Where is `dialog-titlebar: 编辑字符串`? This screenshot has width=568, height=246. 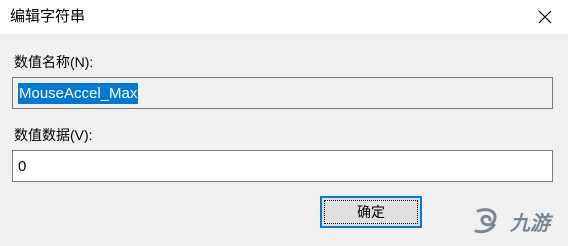 dialog-titlebar: 编辑字符串 is located at coordinates (284, 17).